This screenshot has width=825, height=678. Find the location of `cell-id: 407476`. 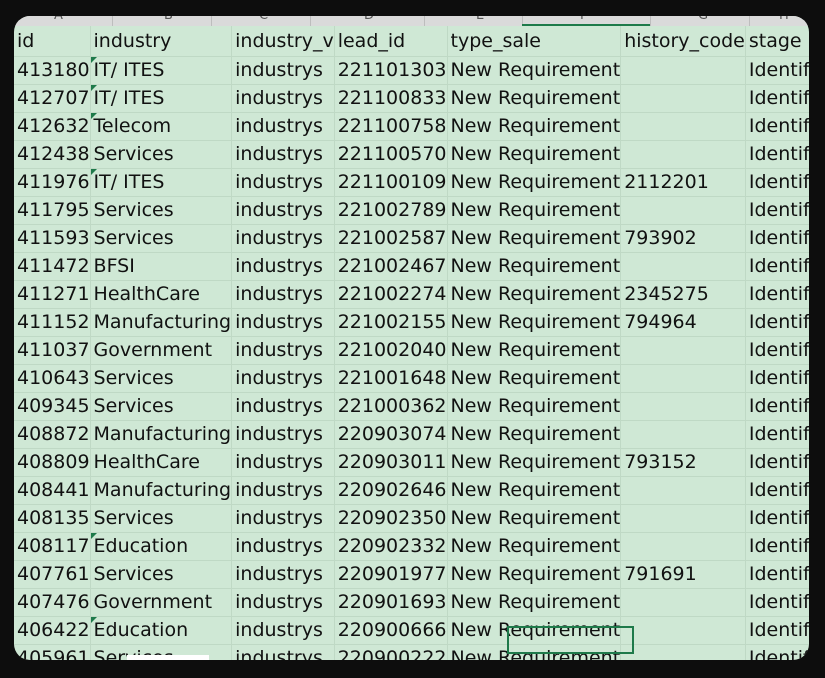

cell-id: 407476 is located at coordinates (52, 602).